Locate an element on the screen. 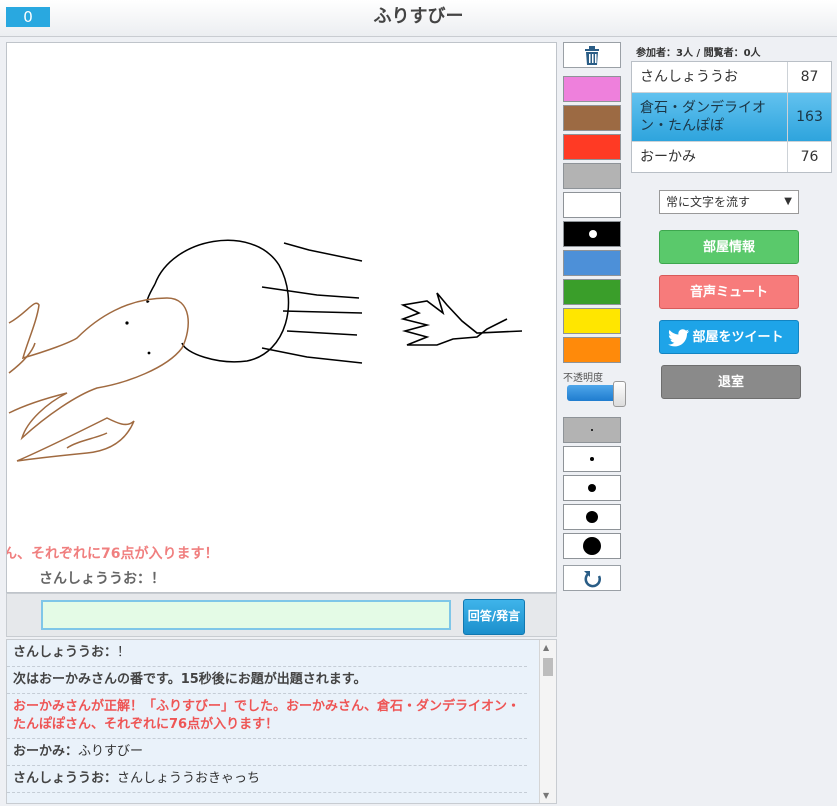 The height and width of the screenshot is (806, 837). opacity-label: 不透明度 is located at coordinates (583, 378).